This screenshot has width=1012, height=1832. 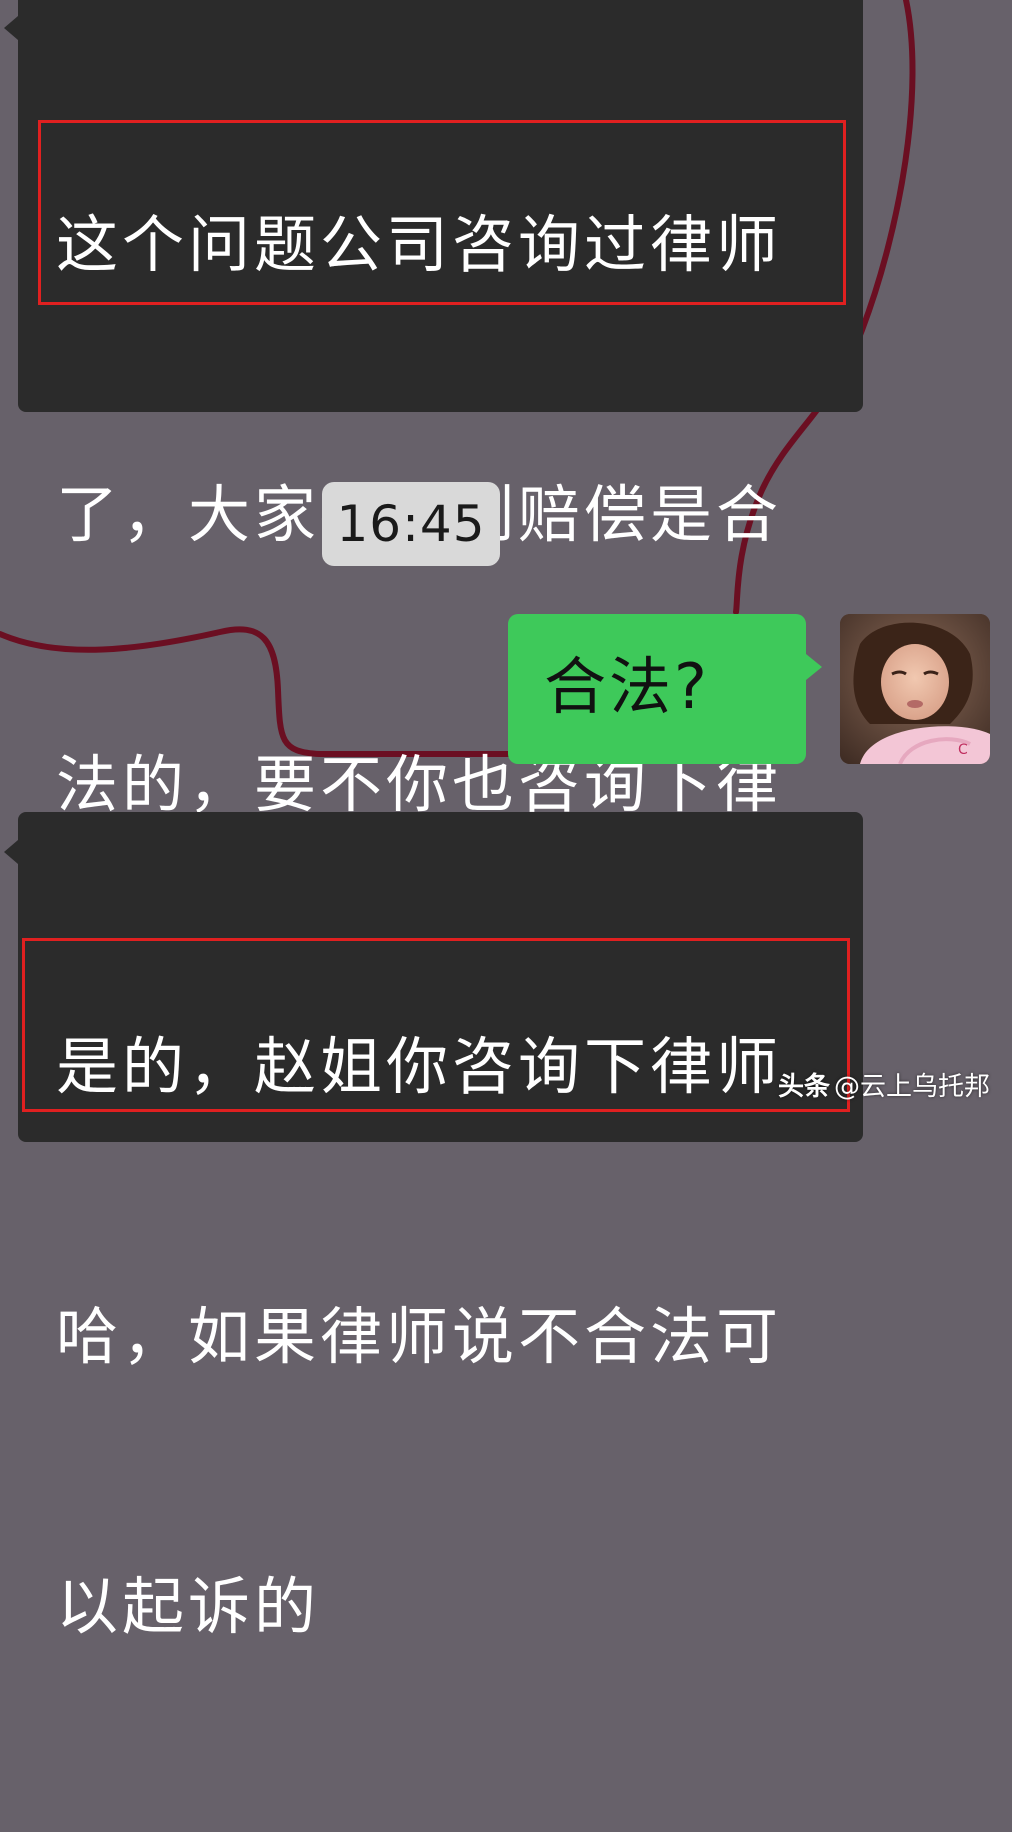 I want to click on watermark: 头条 @云上乌托邦, so click(x=884, y=1087).